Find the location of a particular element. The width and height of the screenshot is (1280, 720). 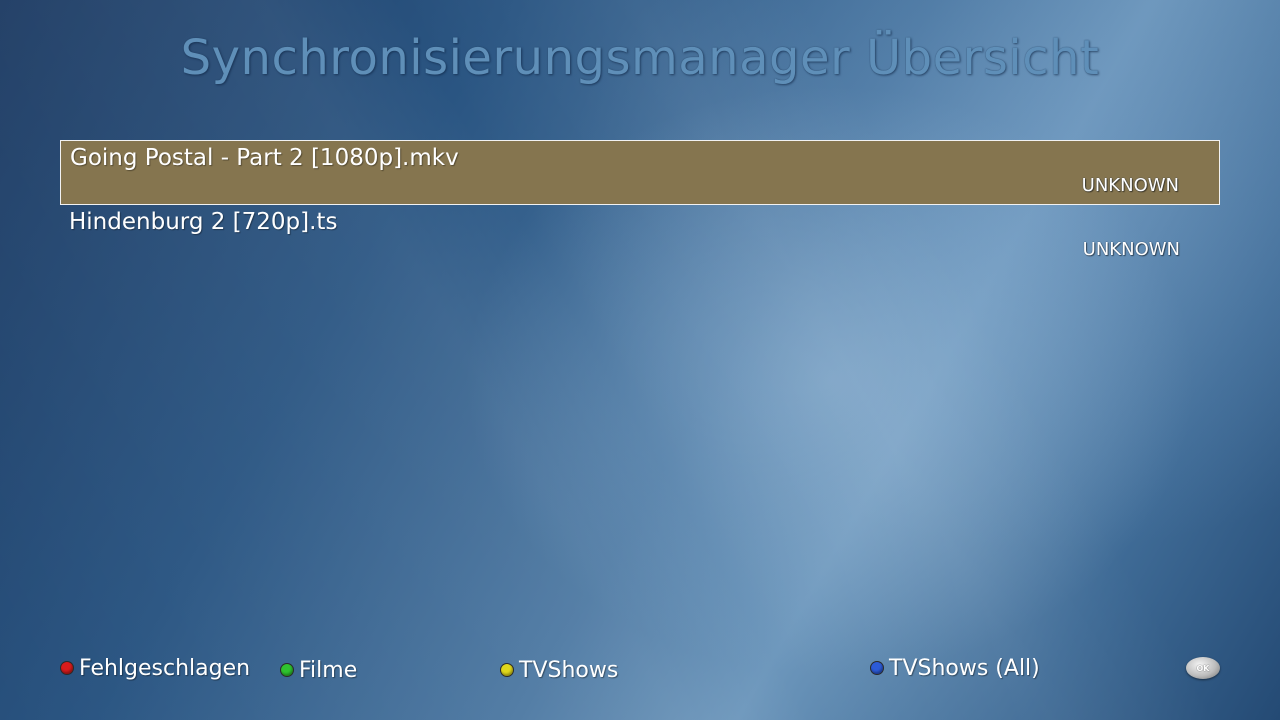

red-button-label: Fehlgeschlagen is located at coordinates (165, 668).